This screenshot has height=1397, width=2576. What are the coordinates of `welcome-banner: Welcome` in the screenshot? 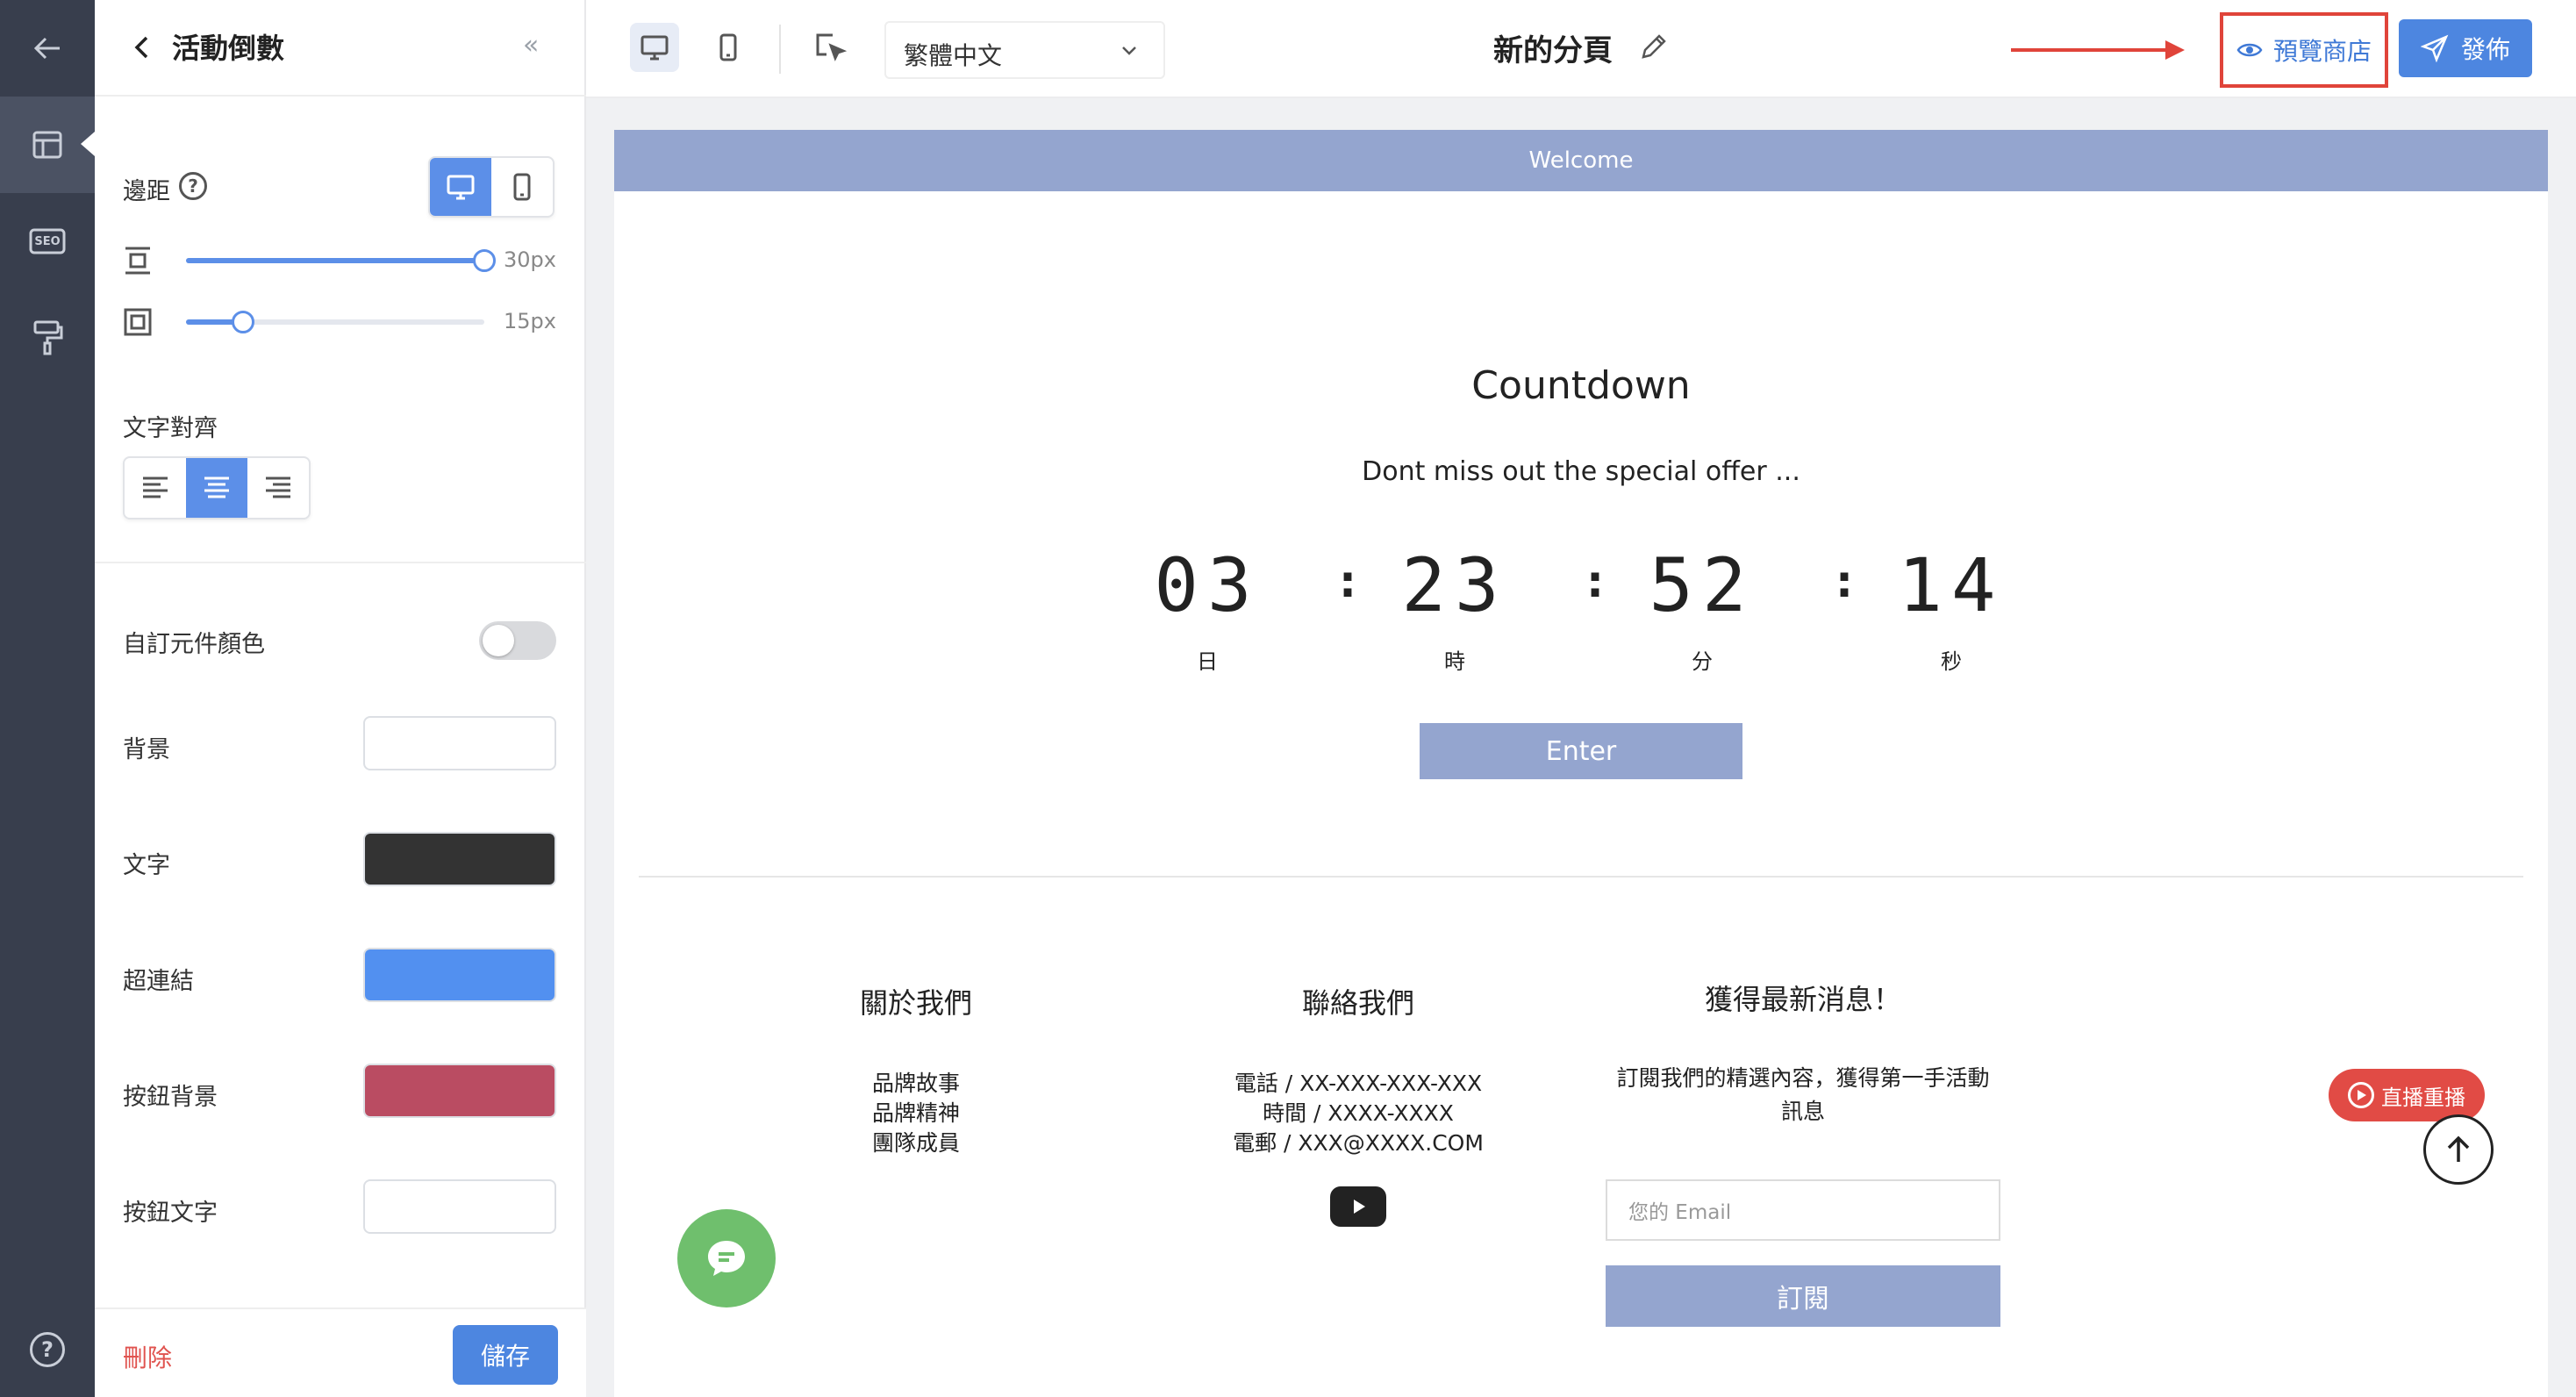 It's located at (1581, 160).